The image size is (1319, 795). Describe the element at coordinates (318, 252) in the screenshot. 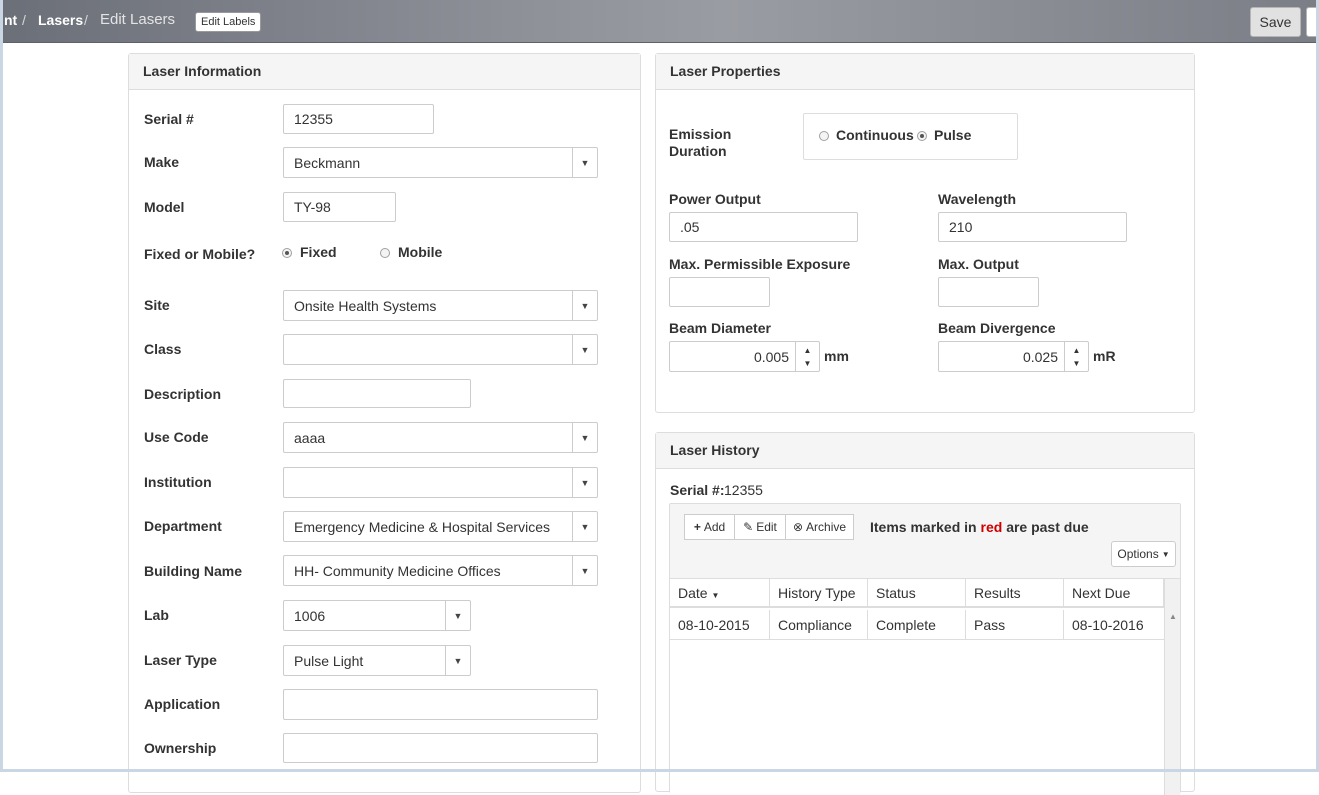

I see `fixed-radio-label: Fixed` at that location.